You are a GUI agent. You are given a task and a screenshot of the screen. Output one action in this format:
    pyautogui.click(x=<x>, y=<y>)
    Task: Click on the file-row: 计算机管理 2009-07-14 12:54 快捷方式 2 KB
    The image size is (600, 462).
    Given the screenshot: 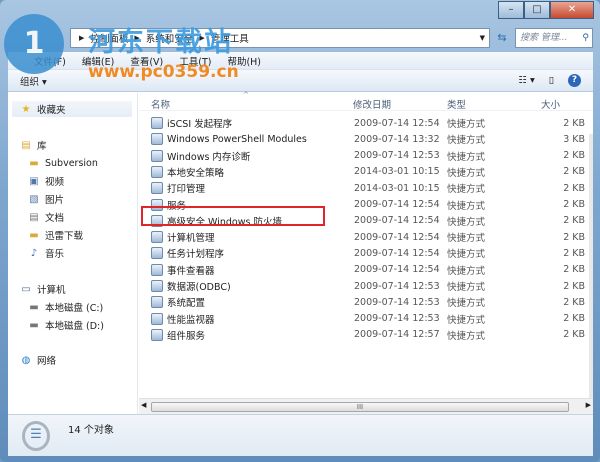 What is the action you would take?
    pyautogui.click(x=366, y=237)
    